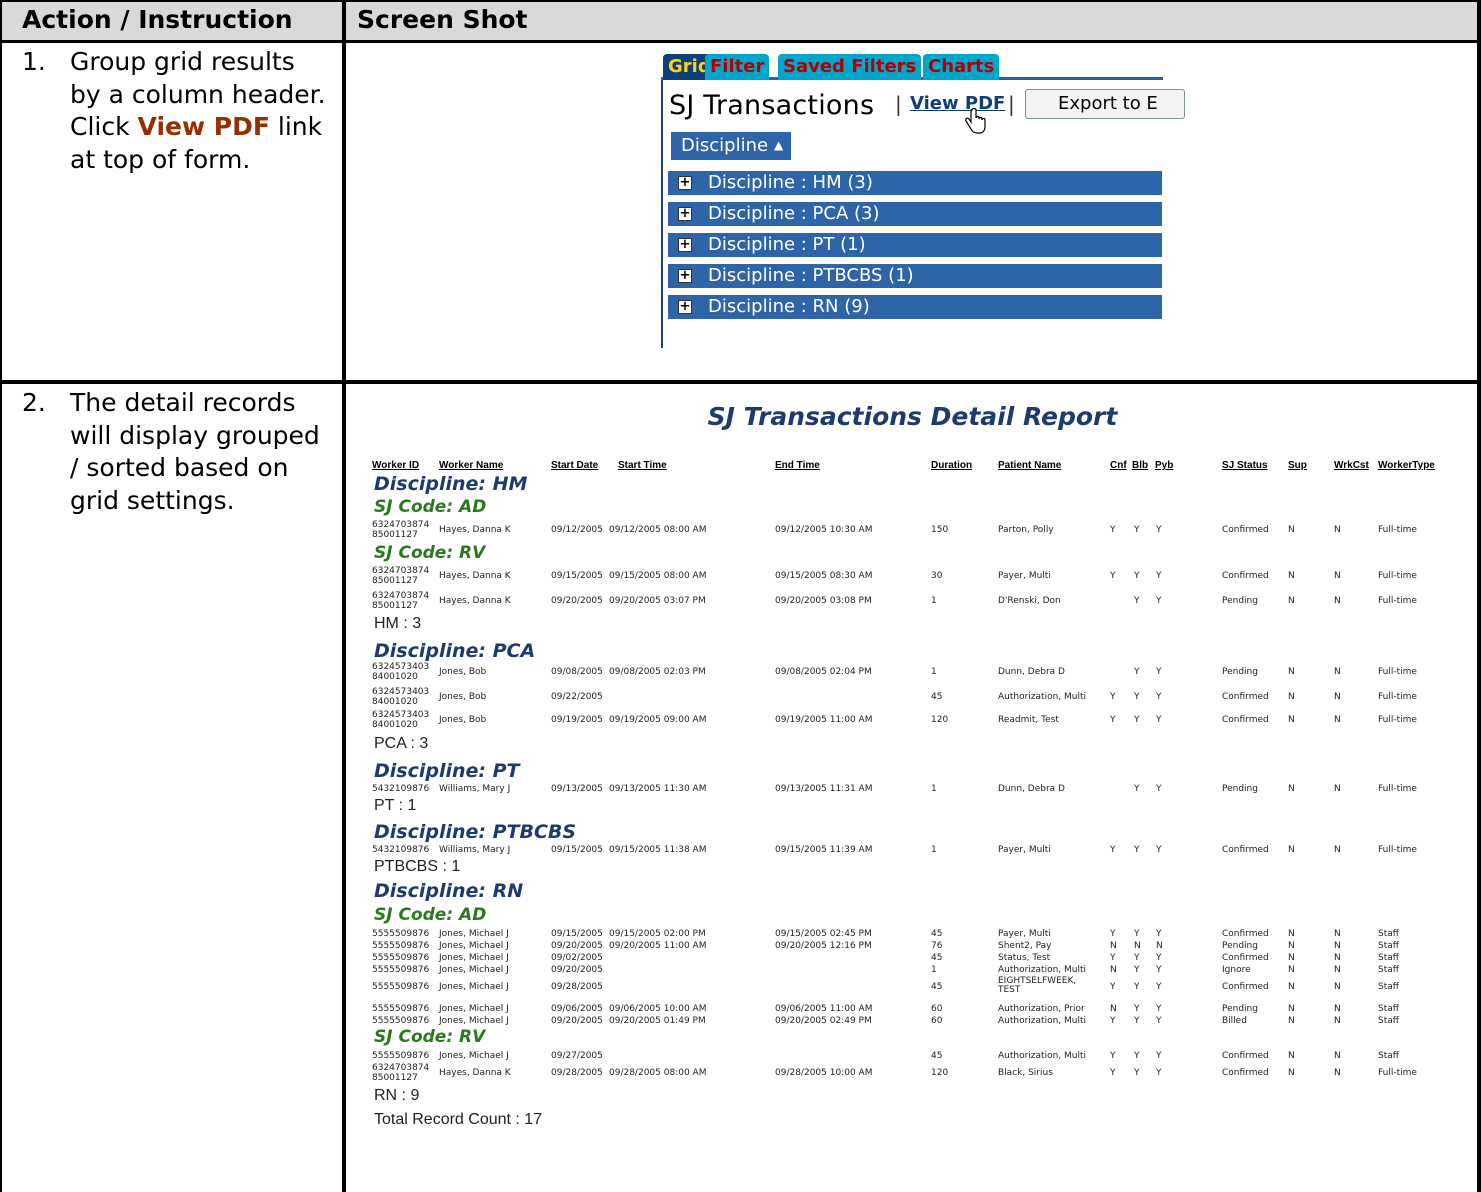  What do you see at coordinates (824, 720) in the screenshot?
I see `cell-etime: 09/19/2005 11:00 AM` at bounding box center [824, 720].